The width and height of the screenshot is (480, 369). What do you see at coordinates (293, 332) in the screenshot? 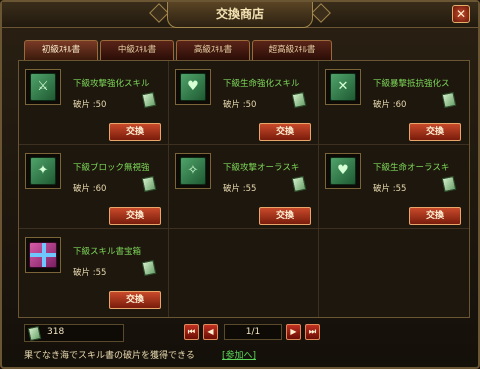
I see `next-page-button: ▶` at bounding box center [293, 332].